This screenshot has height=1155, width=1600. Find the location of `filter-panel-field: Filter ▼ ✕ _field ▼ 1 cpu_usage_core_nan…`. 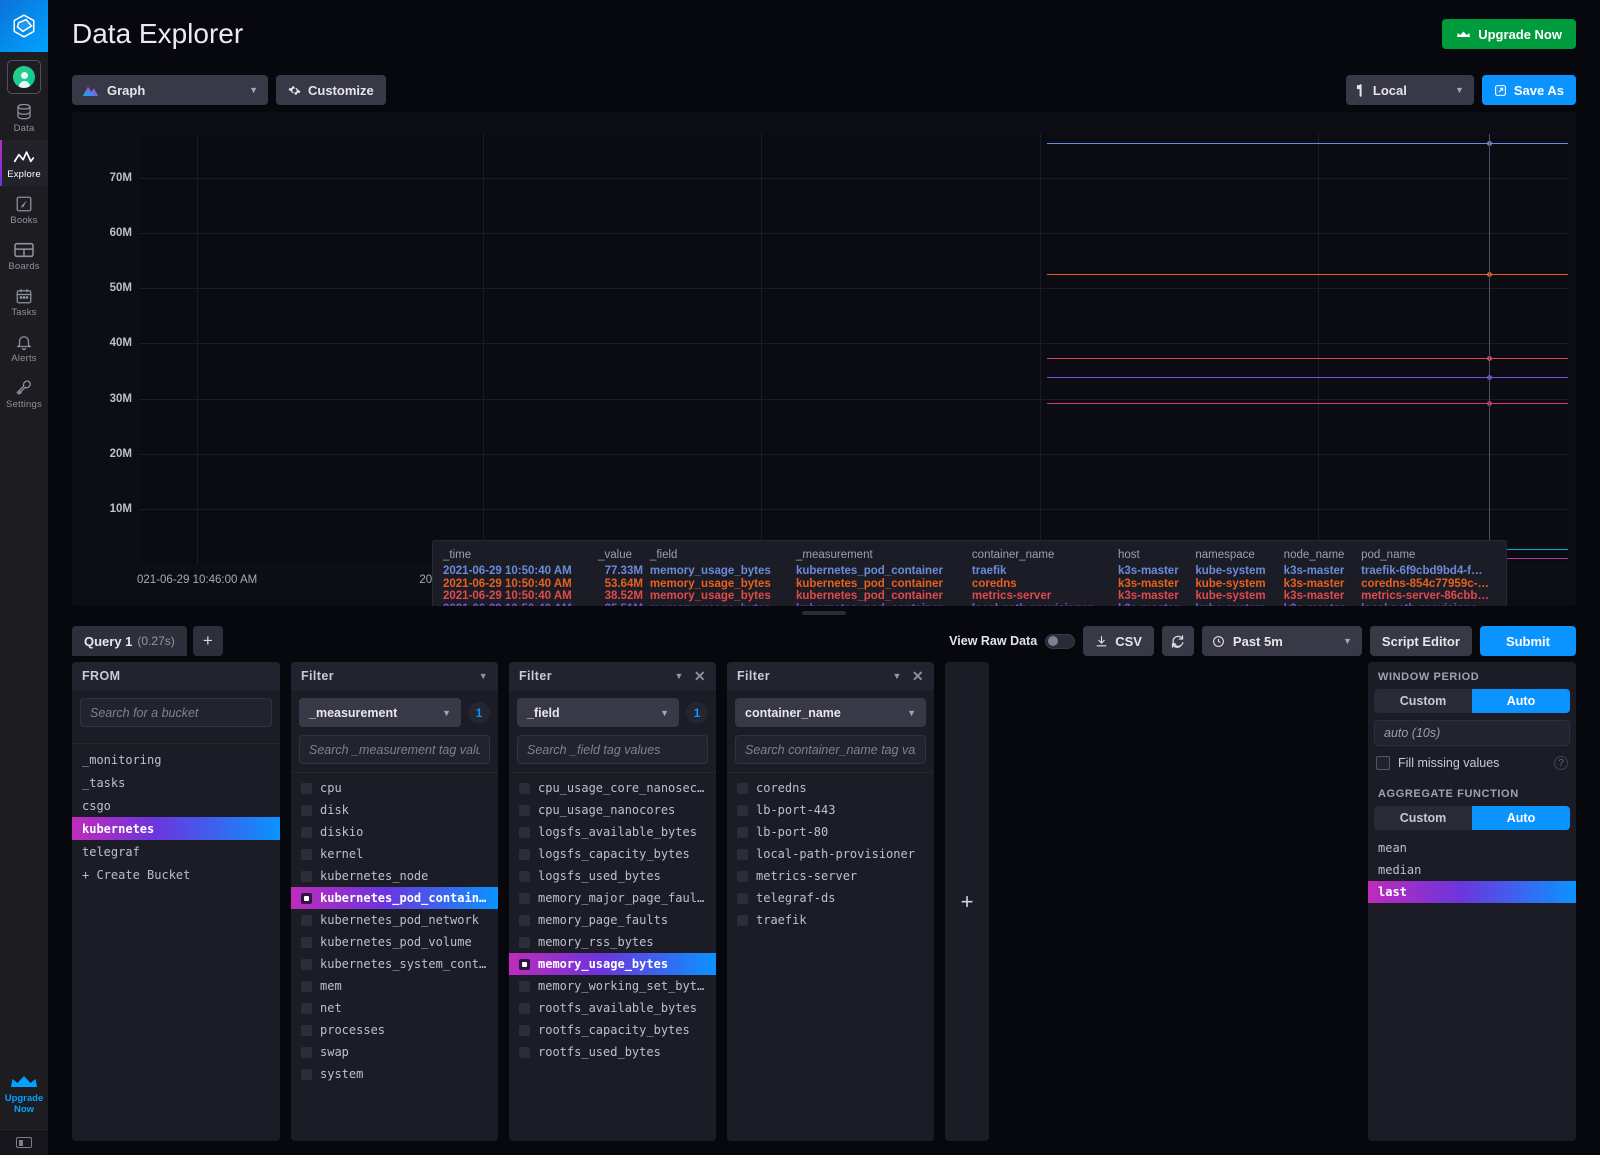

filter-panel-field: Filter ▼ ✕ _field ▼ 1 cpu_usage_core_nan… is located at coordinates (612, 901).